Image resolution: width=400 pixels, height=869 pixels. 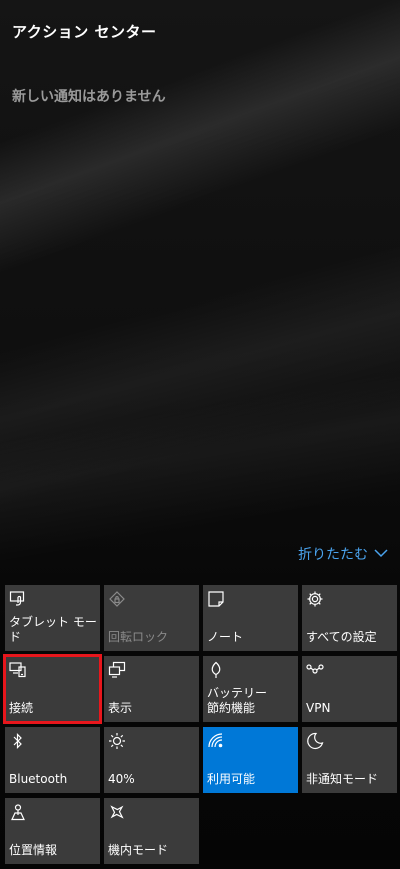 What do you see at coordinates (151, 760) in the screenshot?
I see `tile-brightness: 40%` at bounding box center [151, 760].